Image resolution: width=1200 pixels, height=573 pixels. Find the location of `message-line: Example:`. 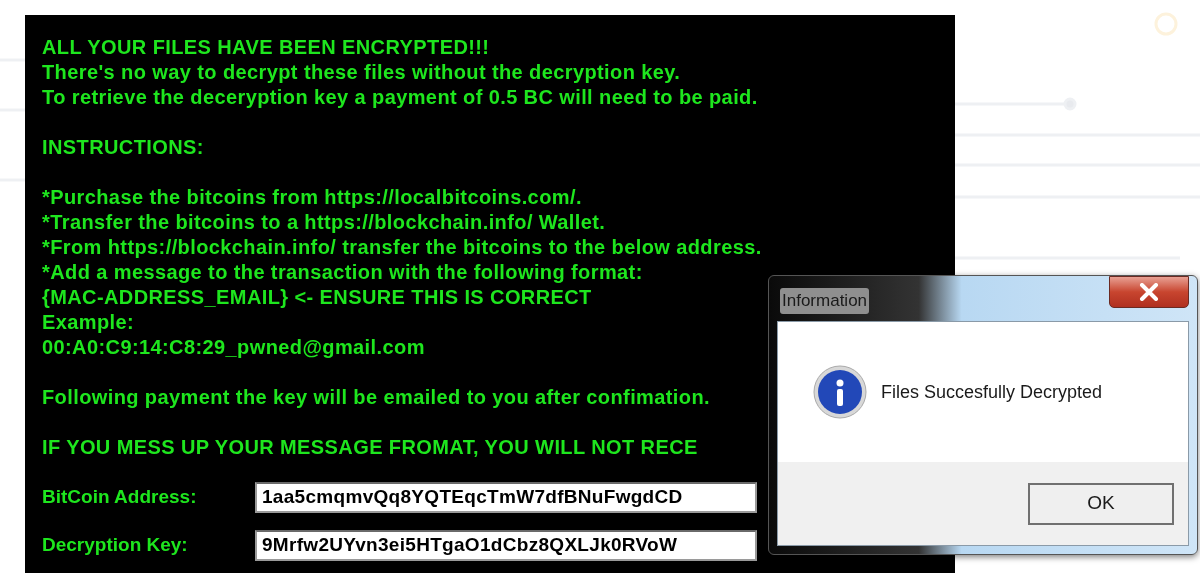

message-line: Example: is located at coordinates (88, 322).